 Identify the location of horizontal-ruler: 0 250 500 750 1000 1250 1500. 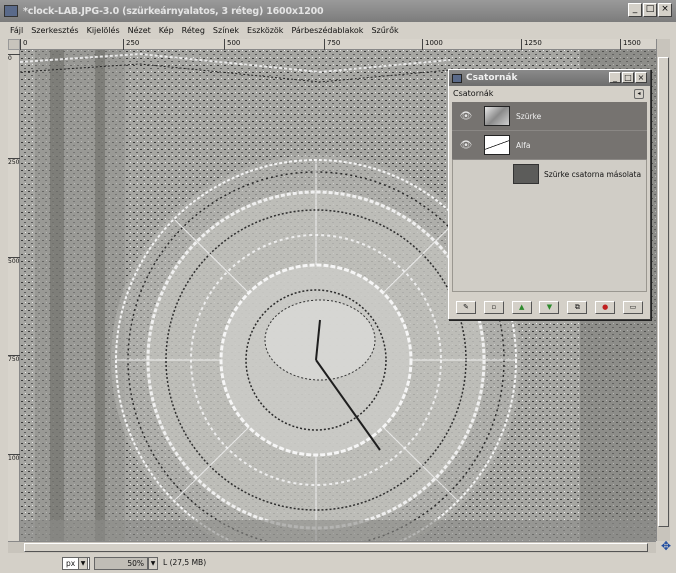
(338, 44).